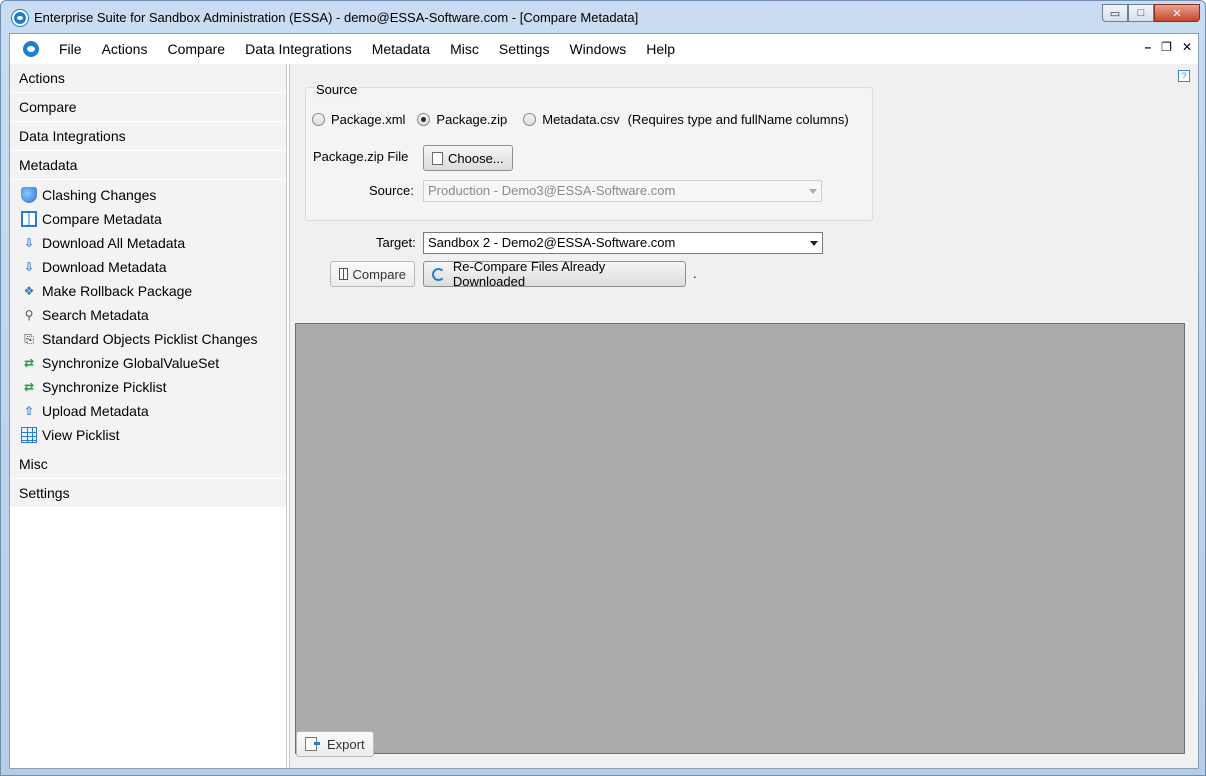 The image size is (1206, 776). What do you see at coordinates (148, 136) in the screenshot?
I see `sidebar-group-data-integrations: Data Integrations` at bounding box center [148, 136].